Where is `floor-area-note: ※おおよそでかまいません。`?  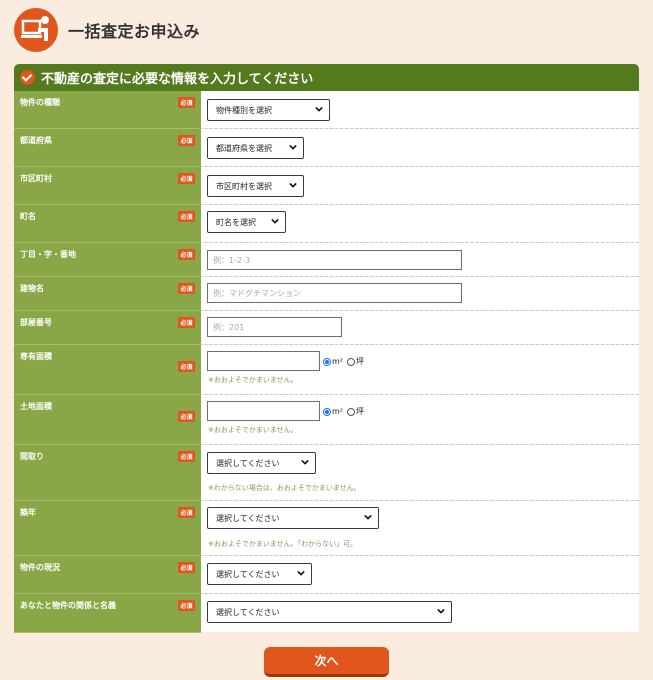
floor-area-note: ※おおよそでかまいません。 is located at coordinates (253, 380).